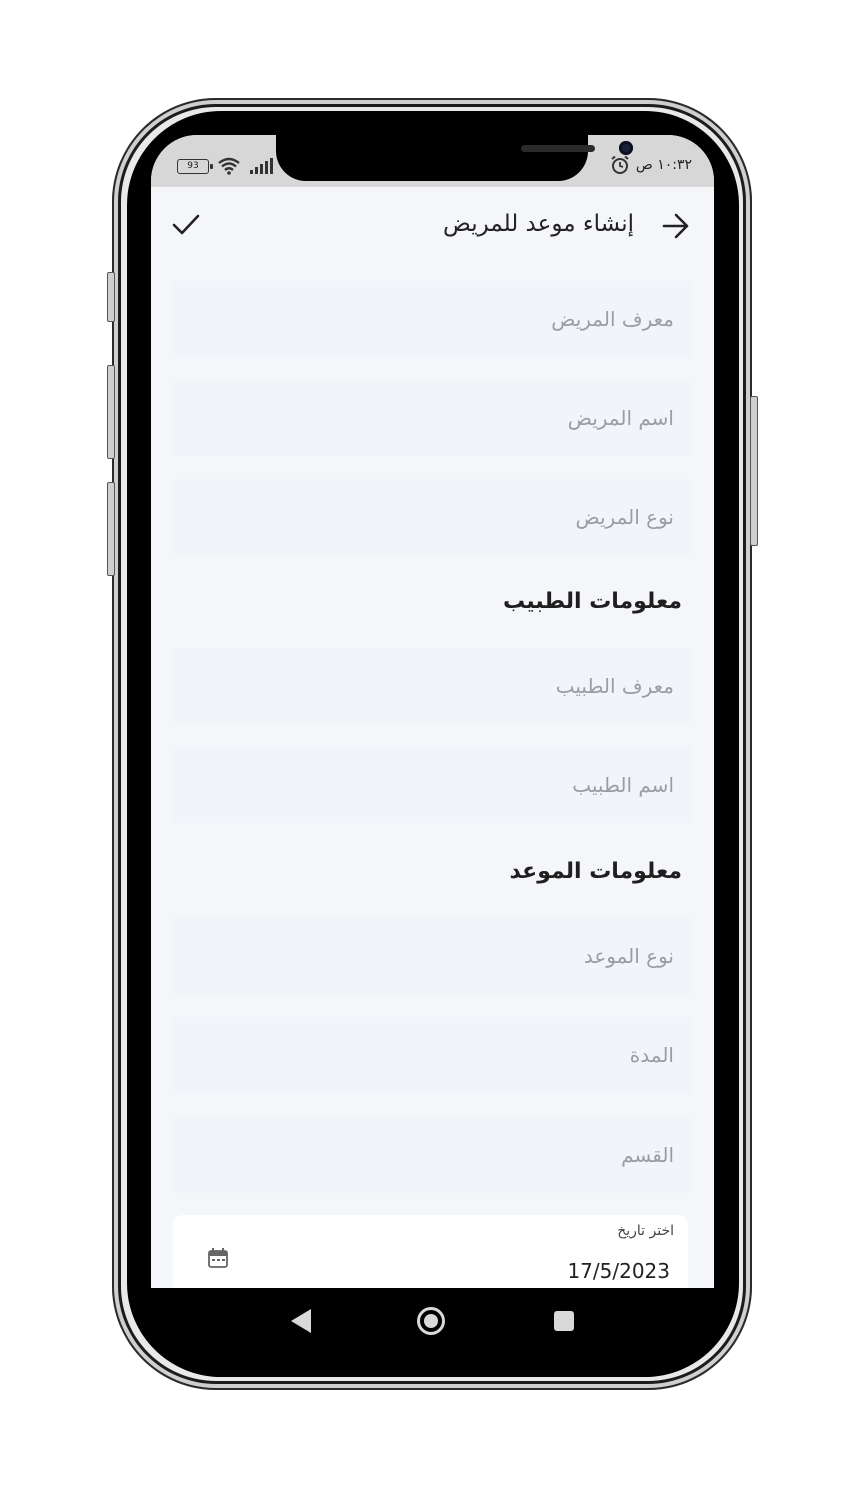 This screenshot has width=865, height=1490. I want to click on page-title: إنشاء موعد للمريض, so click(538, 224).